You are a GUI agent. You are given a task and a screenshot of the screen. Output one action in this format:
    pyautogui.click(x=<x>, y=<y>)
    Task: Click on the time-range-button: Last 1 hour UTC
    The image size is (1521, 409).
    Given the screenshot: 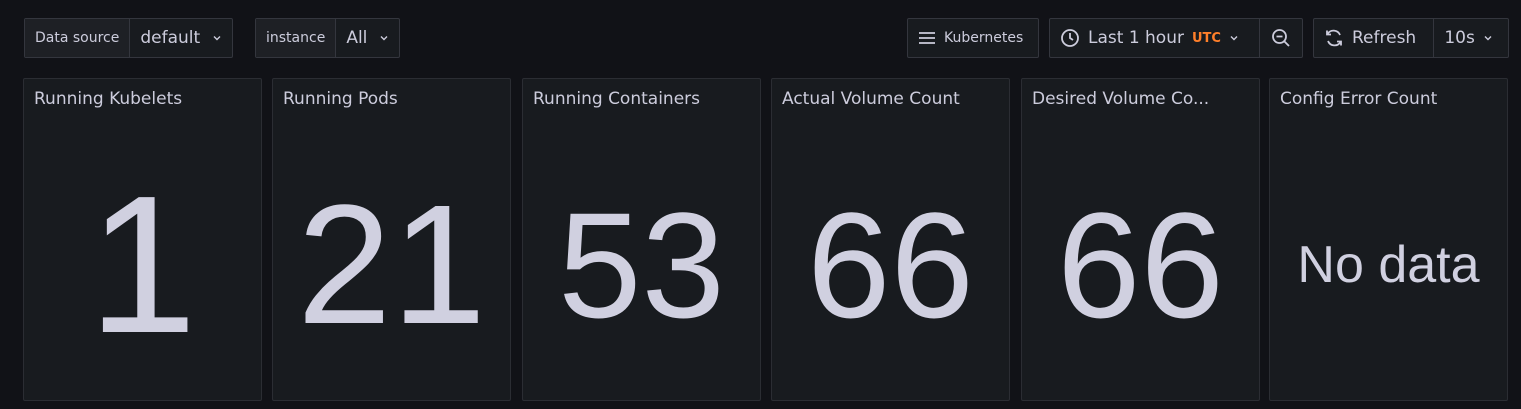 What is the action you would take?
    pyautogui.click(x=1154, y=38)
    